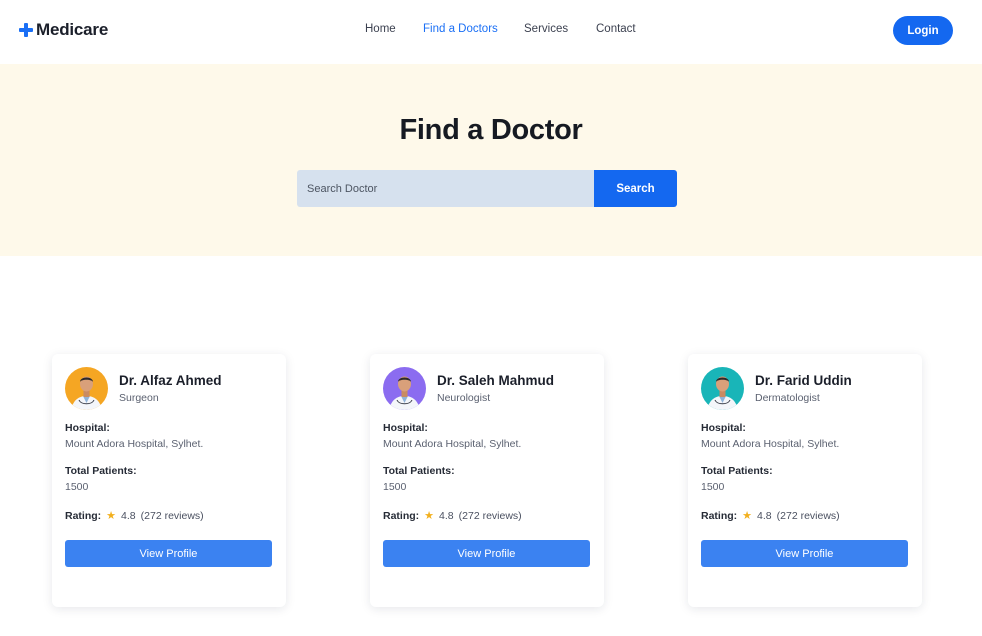 The height and width of the screenshot is (636, 982). I want to click on nav-link-find-doctors: Find a Doctors, so click(460, 29).